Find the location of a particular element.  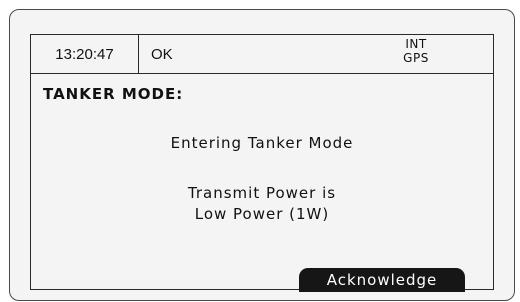

position-source-indicator: INT GPS is located at coordinates (416, 51).